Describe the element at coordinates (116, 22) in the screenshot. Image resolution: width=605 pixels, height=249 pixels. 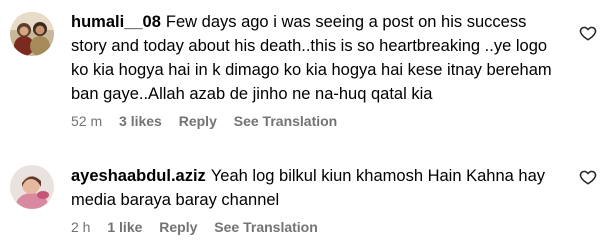
I see `comment-username: humali__08` at that location.